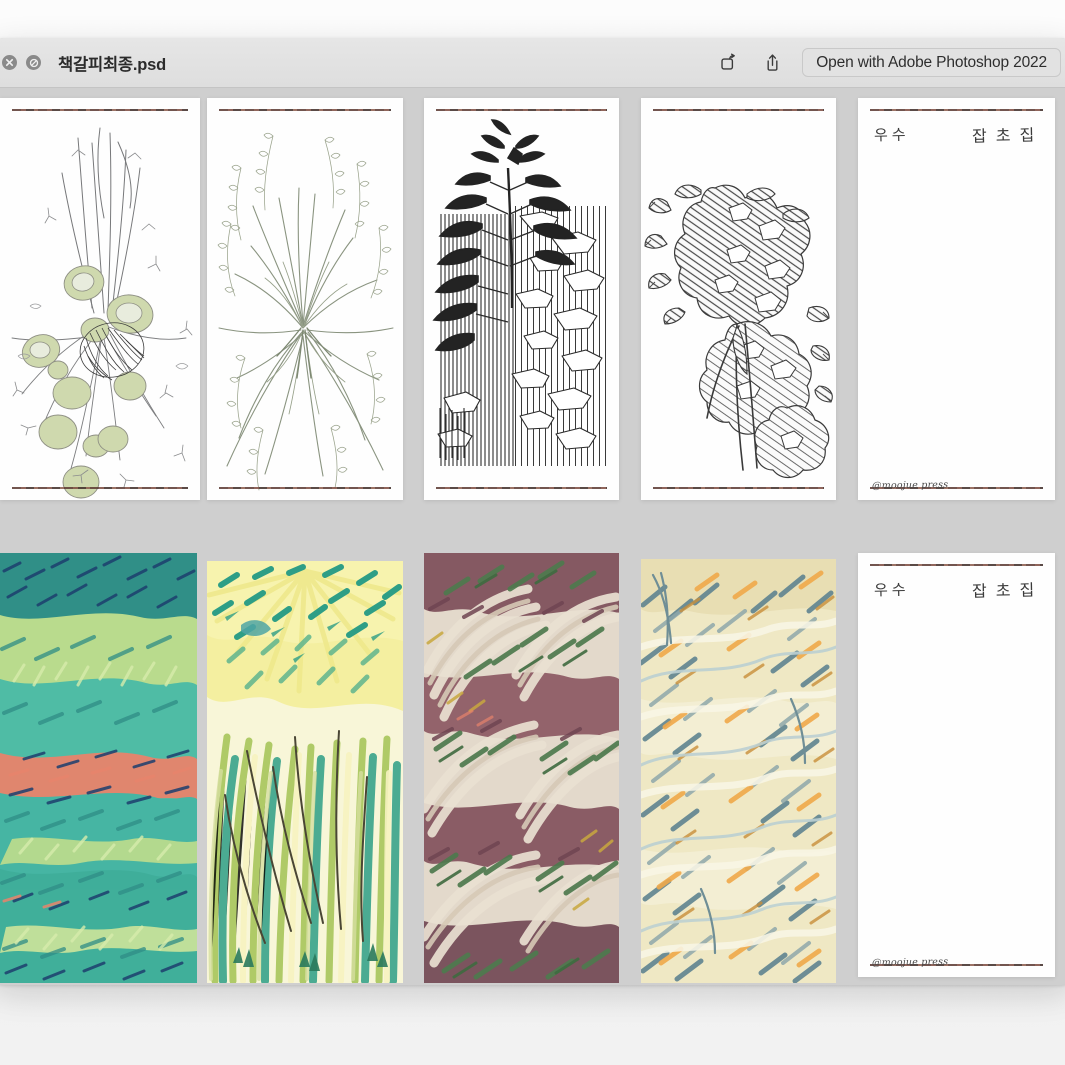  I want to click on rotate-markup-icon, so click(728, 61).